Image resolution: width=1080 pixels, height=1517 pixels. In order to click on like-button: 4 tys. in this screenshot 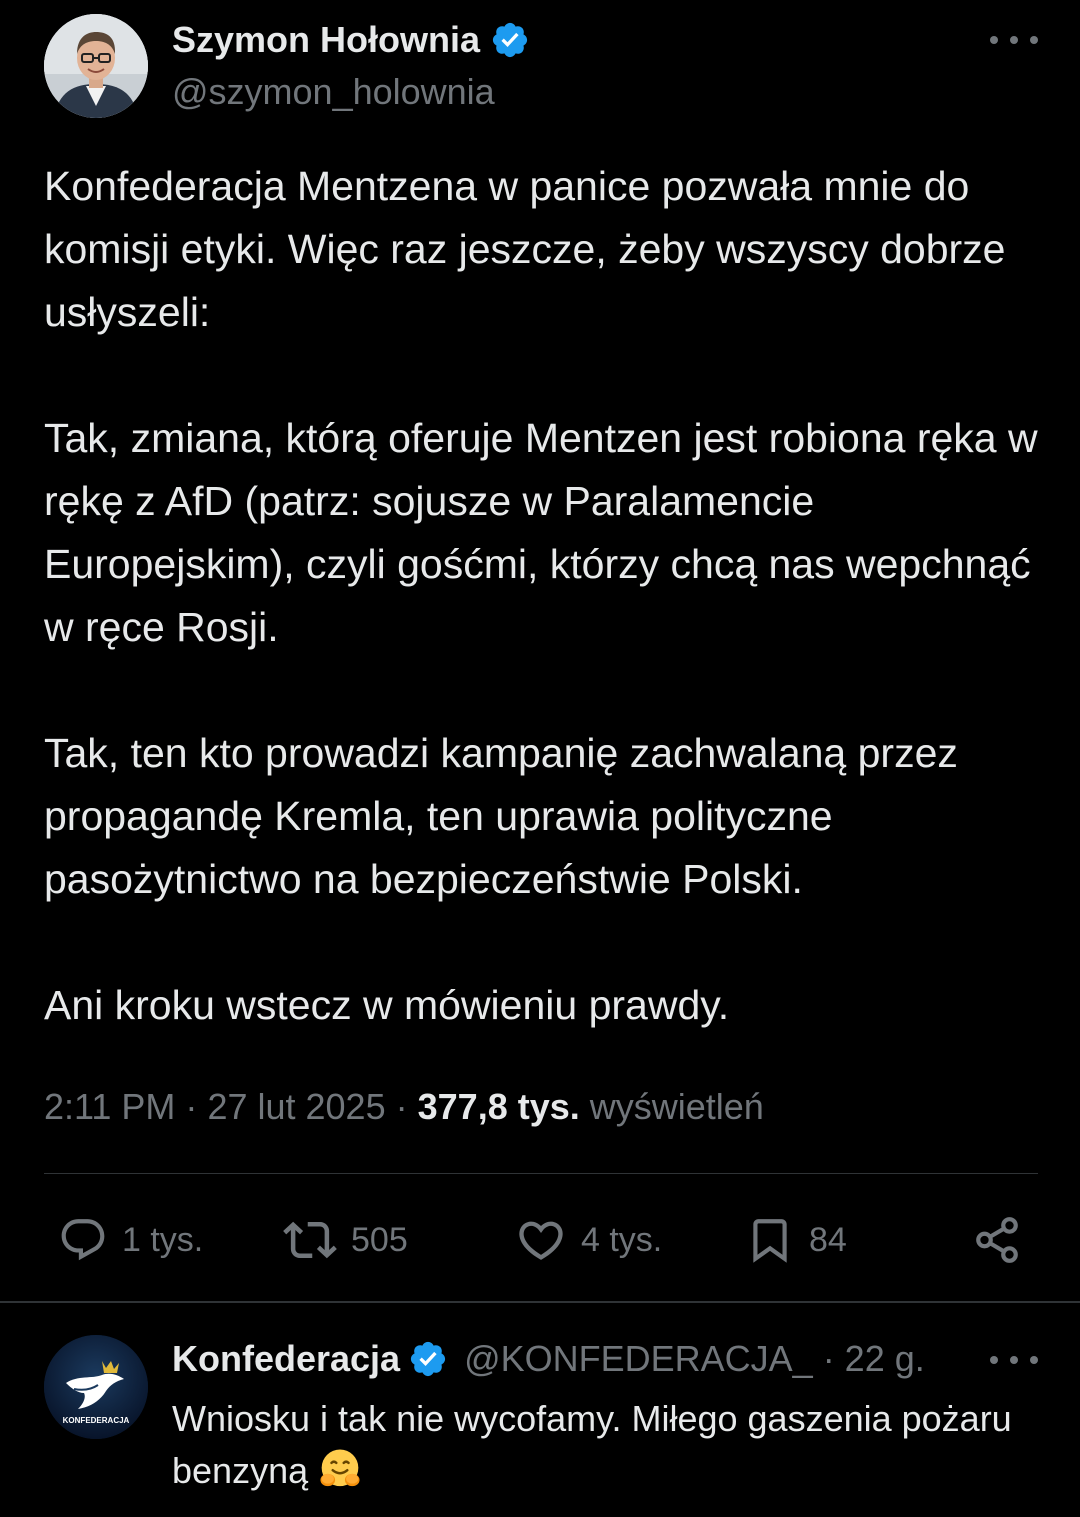, I will do `click(588, 1240)`.